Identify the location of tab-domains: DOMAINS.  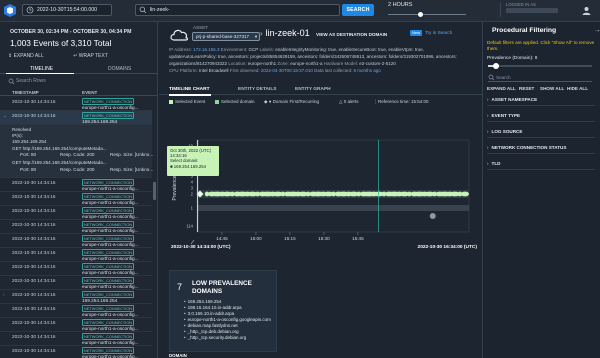
(119, 69).